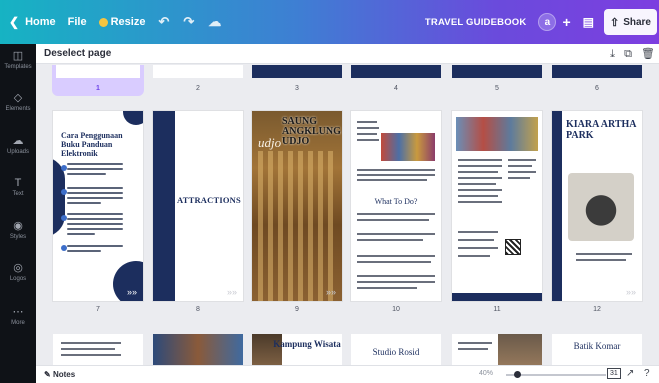 This screenshot has width=659, height=383. Describe the element at coordinates (396, 88) in the screenshot. I see `page-number: 4` at that location.